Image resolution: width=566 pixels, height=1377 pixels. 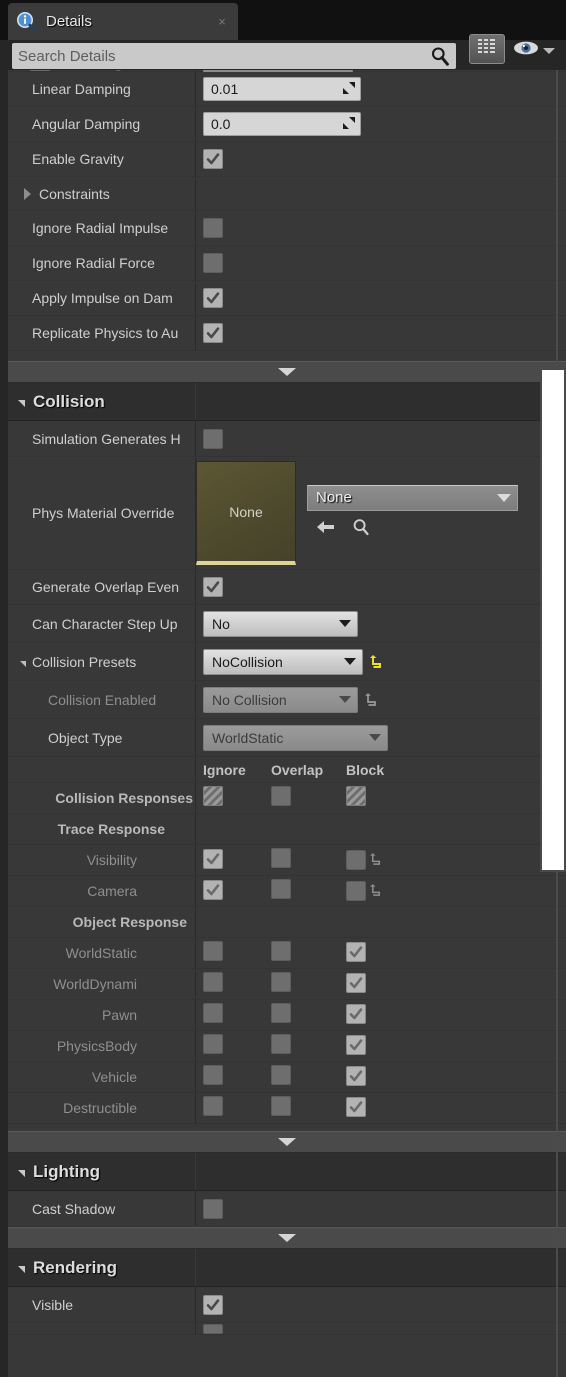 I want to click on property-row-object-worldstatic: WorldStatic, so click(x=287, y=953).